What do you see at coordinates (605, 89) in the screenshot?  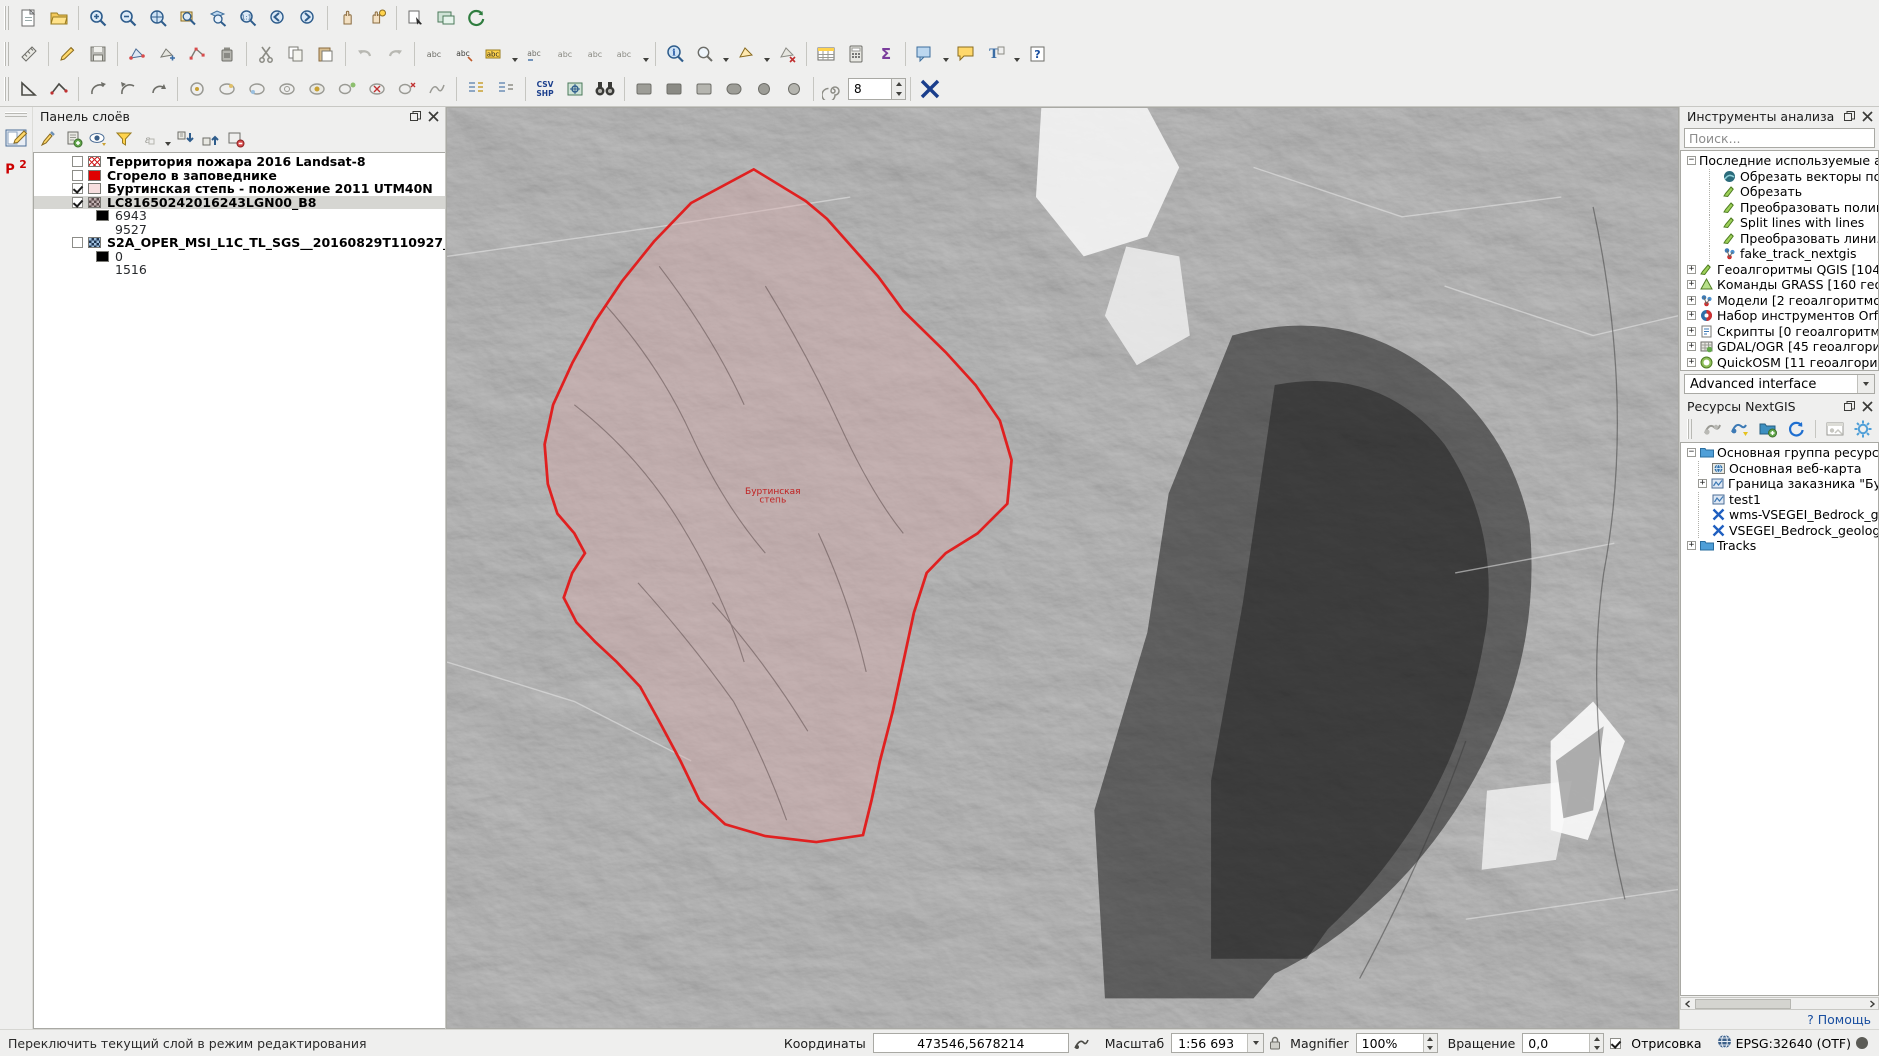 I see `binoculars-icon` at bounding box center [605, 89].